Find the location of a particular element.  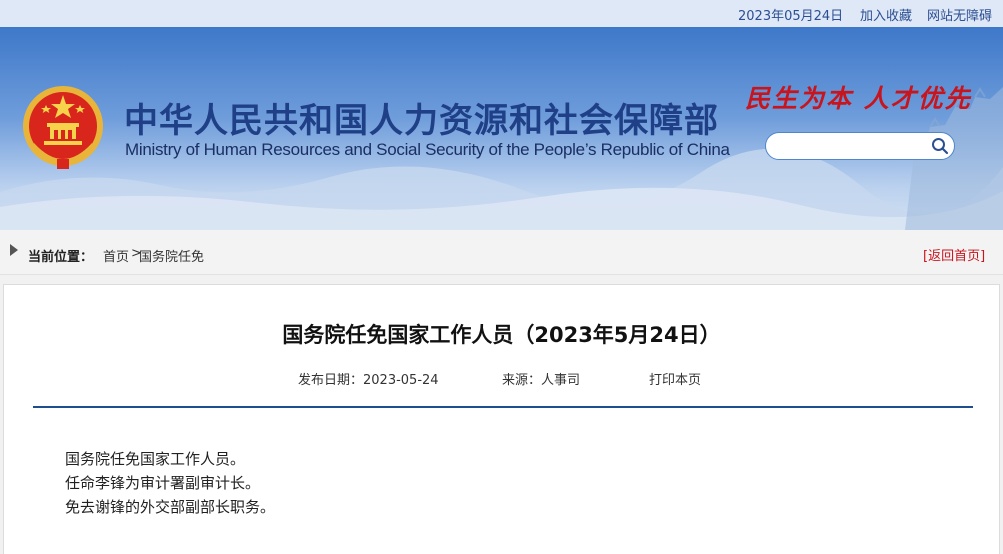

search-box is located at coordinates (860, 146).